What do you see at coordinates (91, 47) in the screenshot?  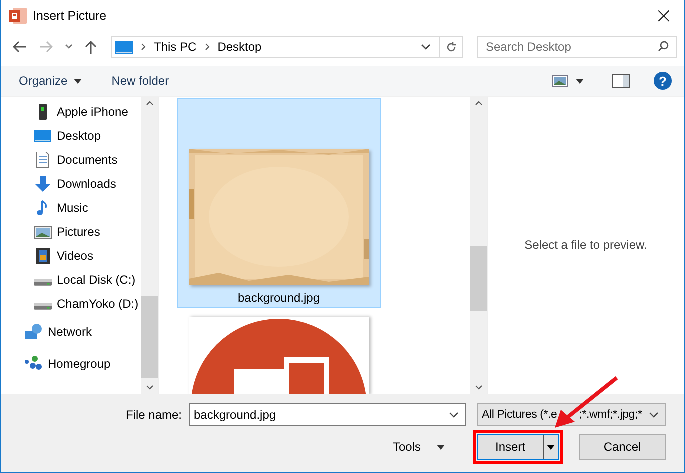 I see `up-icon` at bounding box center [91, 47].